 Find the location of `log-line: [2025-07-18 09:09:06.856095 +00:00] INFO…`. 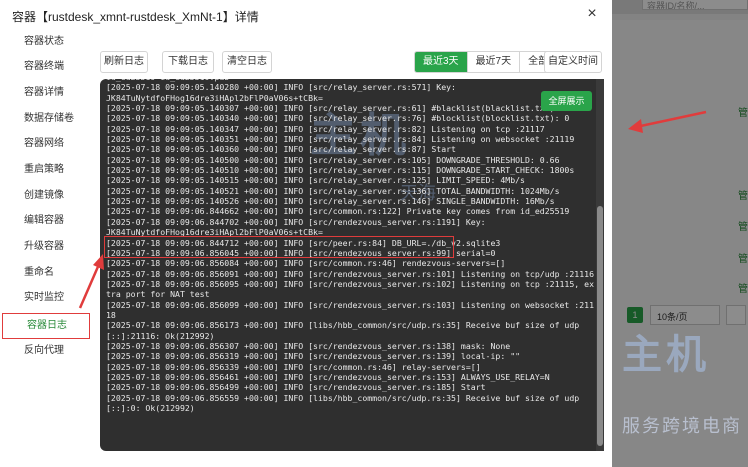

log-line: [2025-07-18 09:09:06.856095 +00:00] INFO… is located at coordinates (350, 289).